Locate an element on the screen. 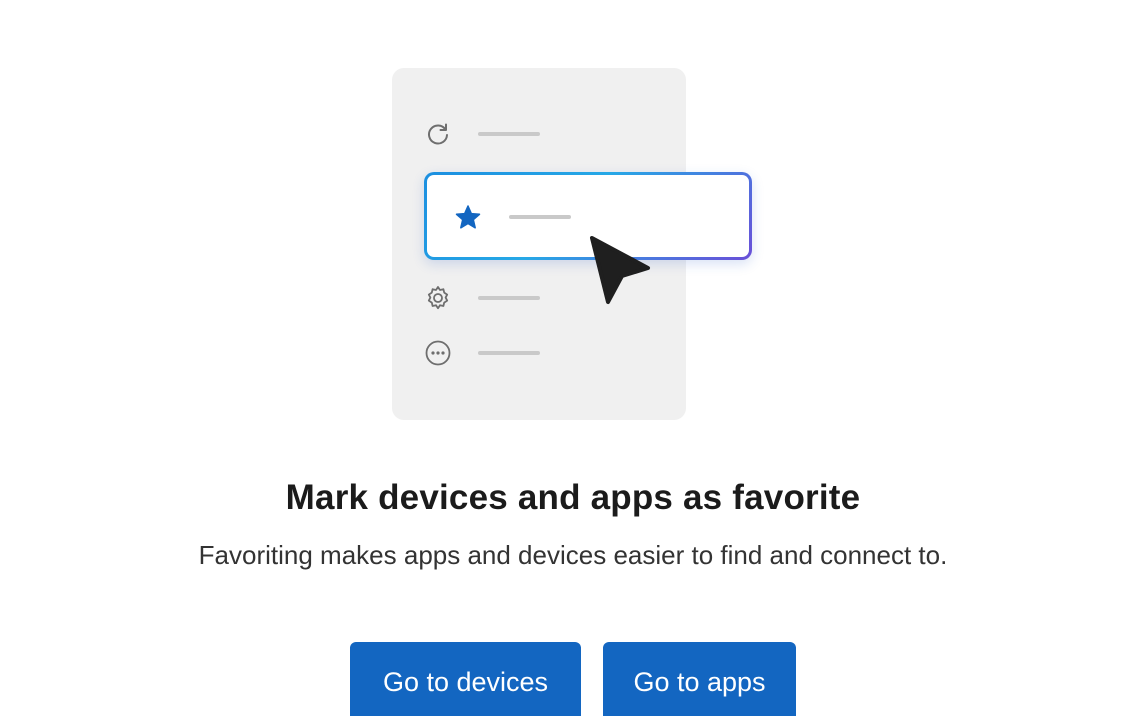 This screenshot has width=1146, height=716. illustration-row-more is located at coordinates (539, 353).